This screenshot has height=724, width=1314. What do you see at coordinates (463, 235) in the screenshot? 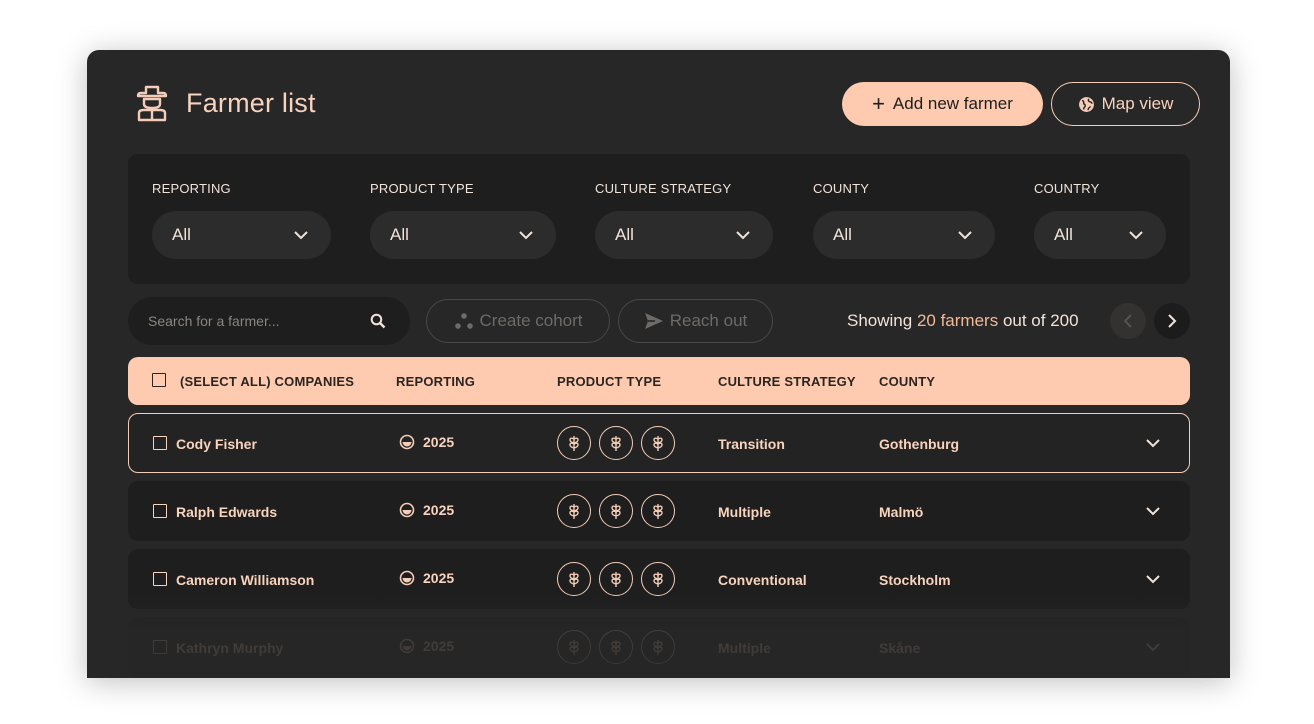
I see `filter-product-type-select: All` at bounding box center [463, 235].